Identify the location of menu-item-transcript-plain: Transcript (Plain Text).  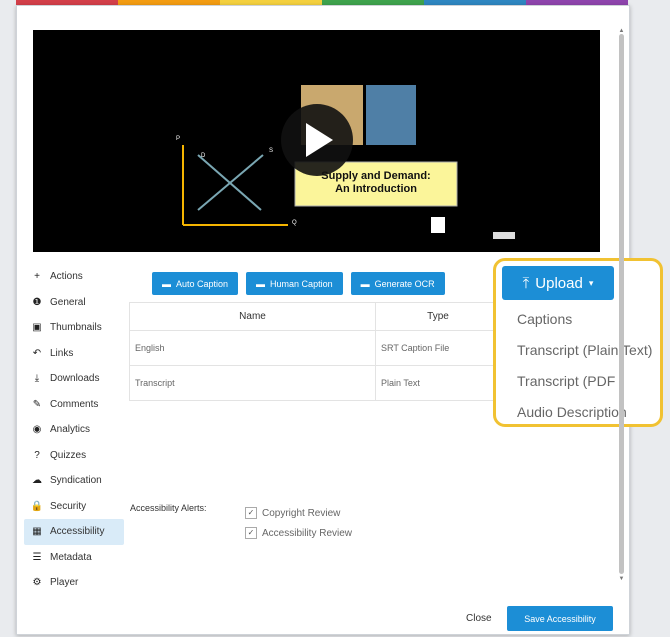
(584, 354).